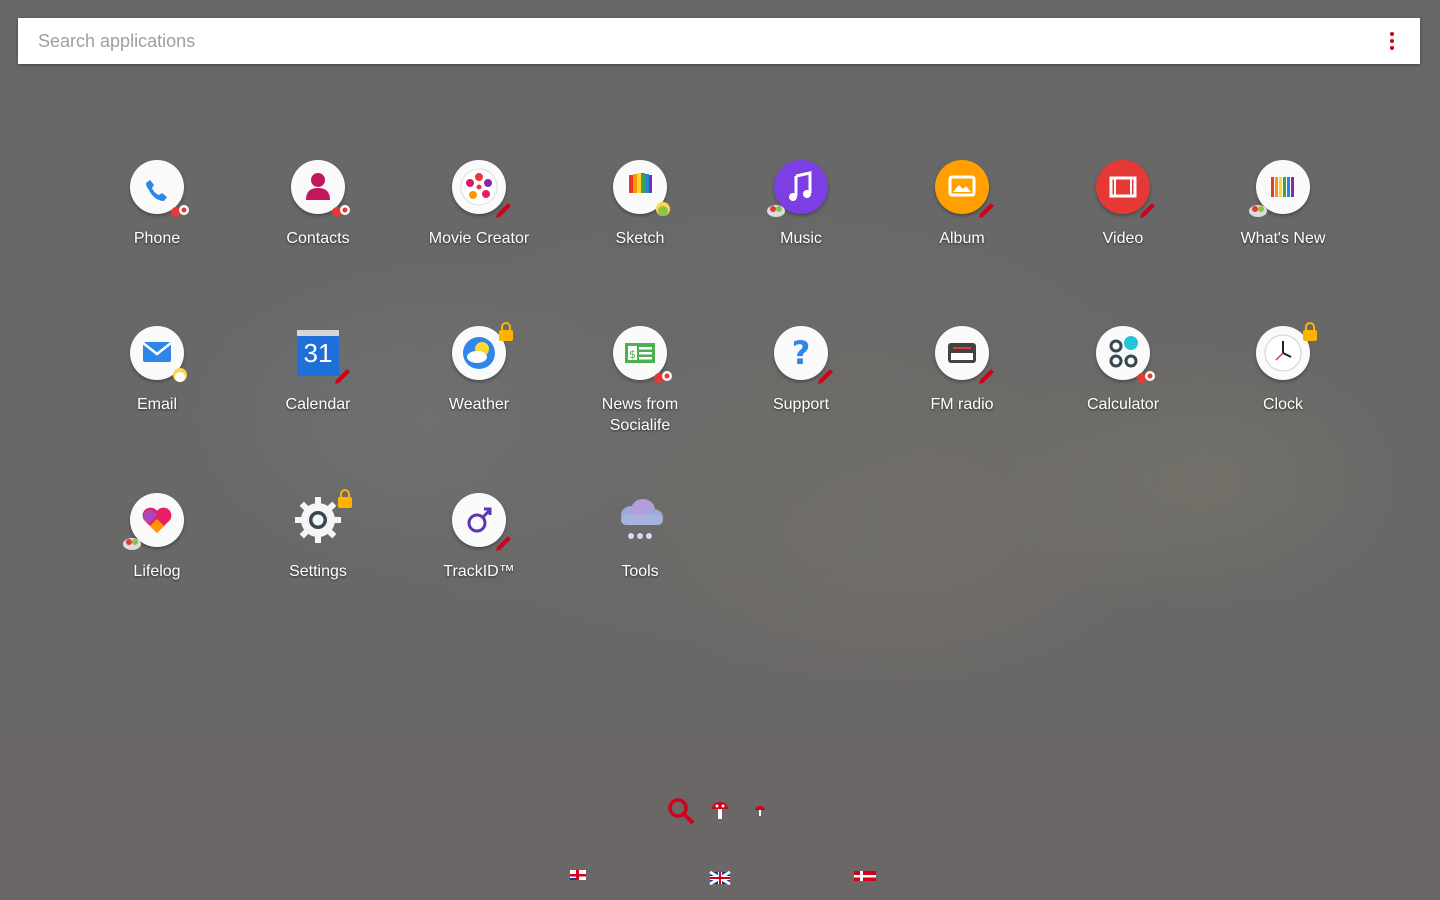 Image resolution: width=1440 pixels, height=900 pixels. I want to click on app-label: Sketch, so click(640, 238).